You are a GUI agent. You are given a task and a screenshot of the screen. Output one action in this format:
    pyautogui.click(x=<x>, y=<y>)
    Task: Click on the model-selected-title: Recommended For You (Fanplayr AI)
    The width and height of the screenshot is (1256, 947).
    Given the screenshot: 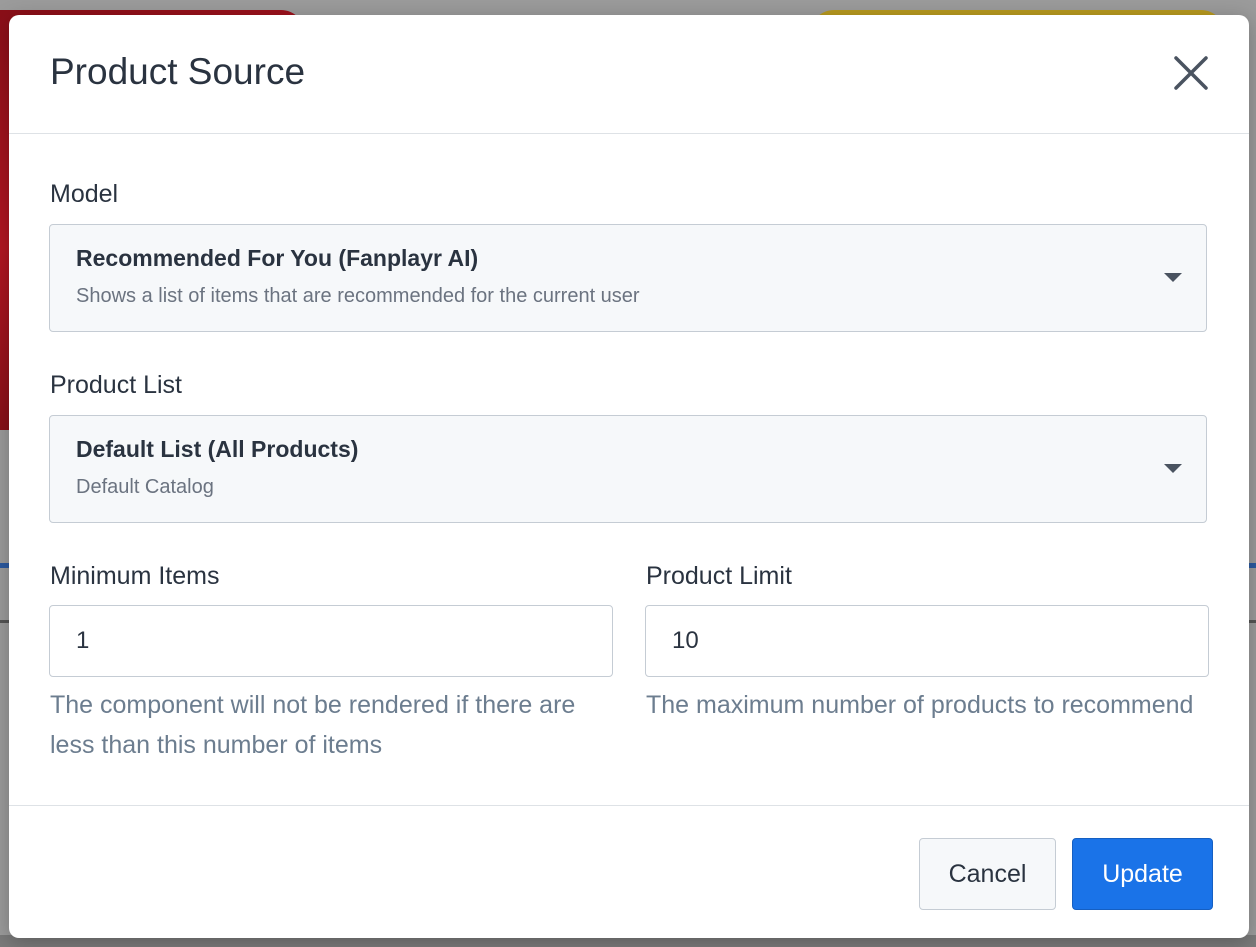 What is the action you would take?
    pyautogui.click(x=277, y=258)
    